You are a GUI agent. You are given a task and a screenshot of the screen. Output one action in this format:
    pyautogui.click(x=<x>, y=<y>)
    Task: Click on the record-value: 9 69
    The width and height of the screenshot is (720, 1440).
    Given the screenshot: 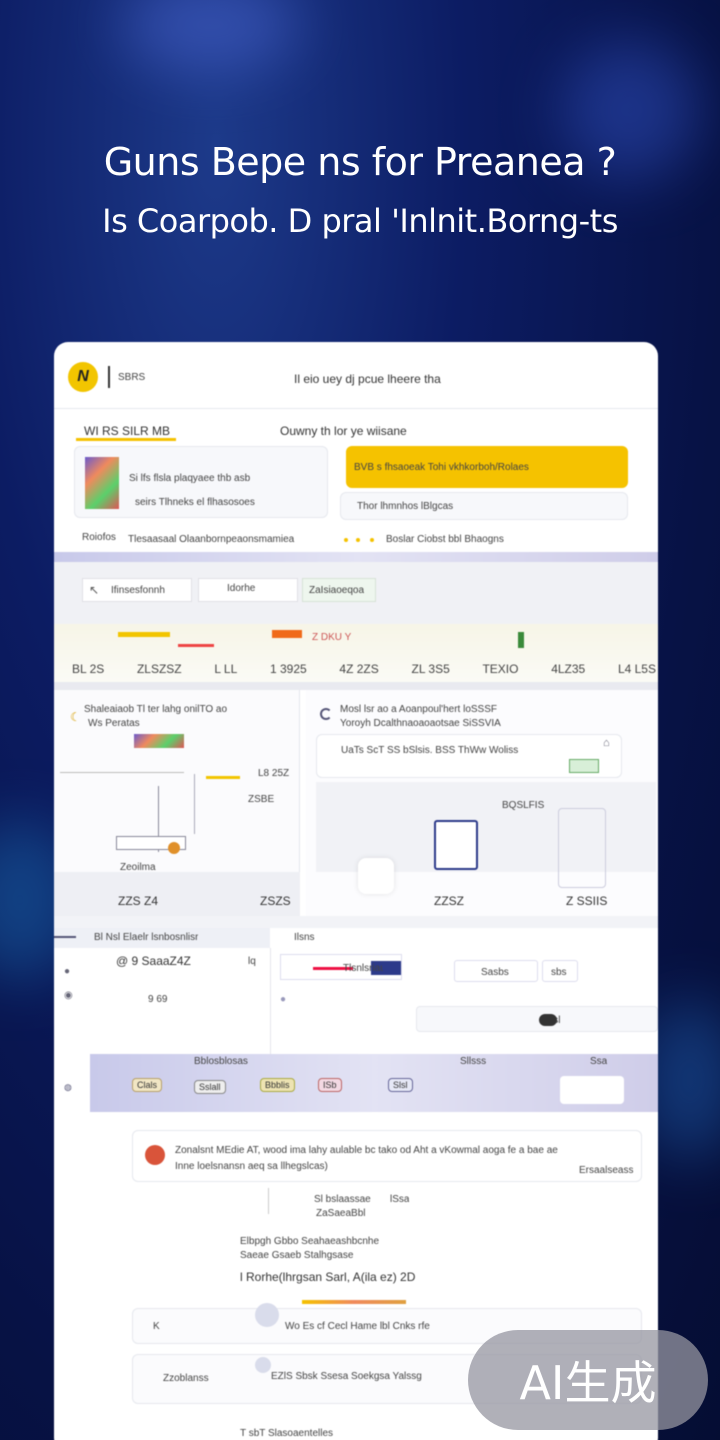 What is the action you would take?
    pyautogui.click(x=158, y=999)
    